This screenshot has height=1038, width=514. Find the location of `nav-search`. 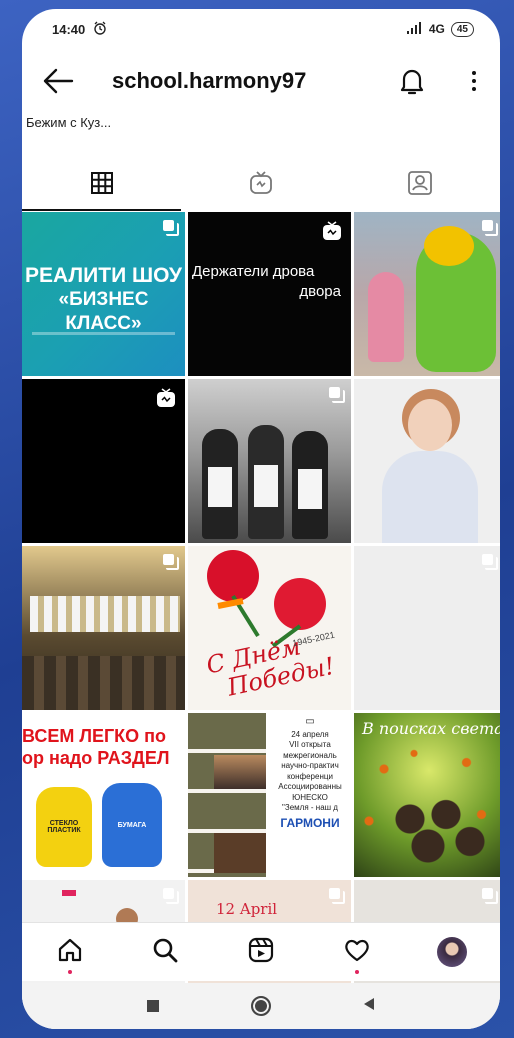

nav-search is located at coordinates (165, 952).